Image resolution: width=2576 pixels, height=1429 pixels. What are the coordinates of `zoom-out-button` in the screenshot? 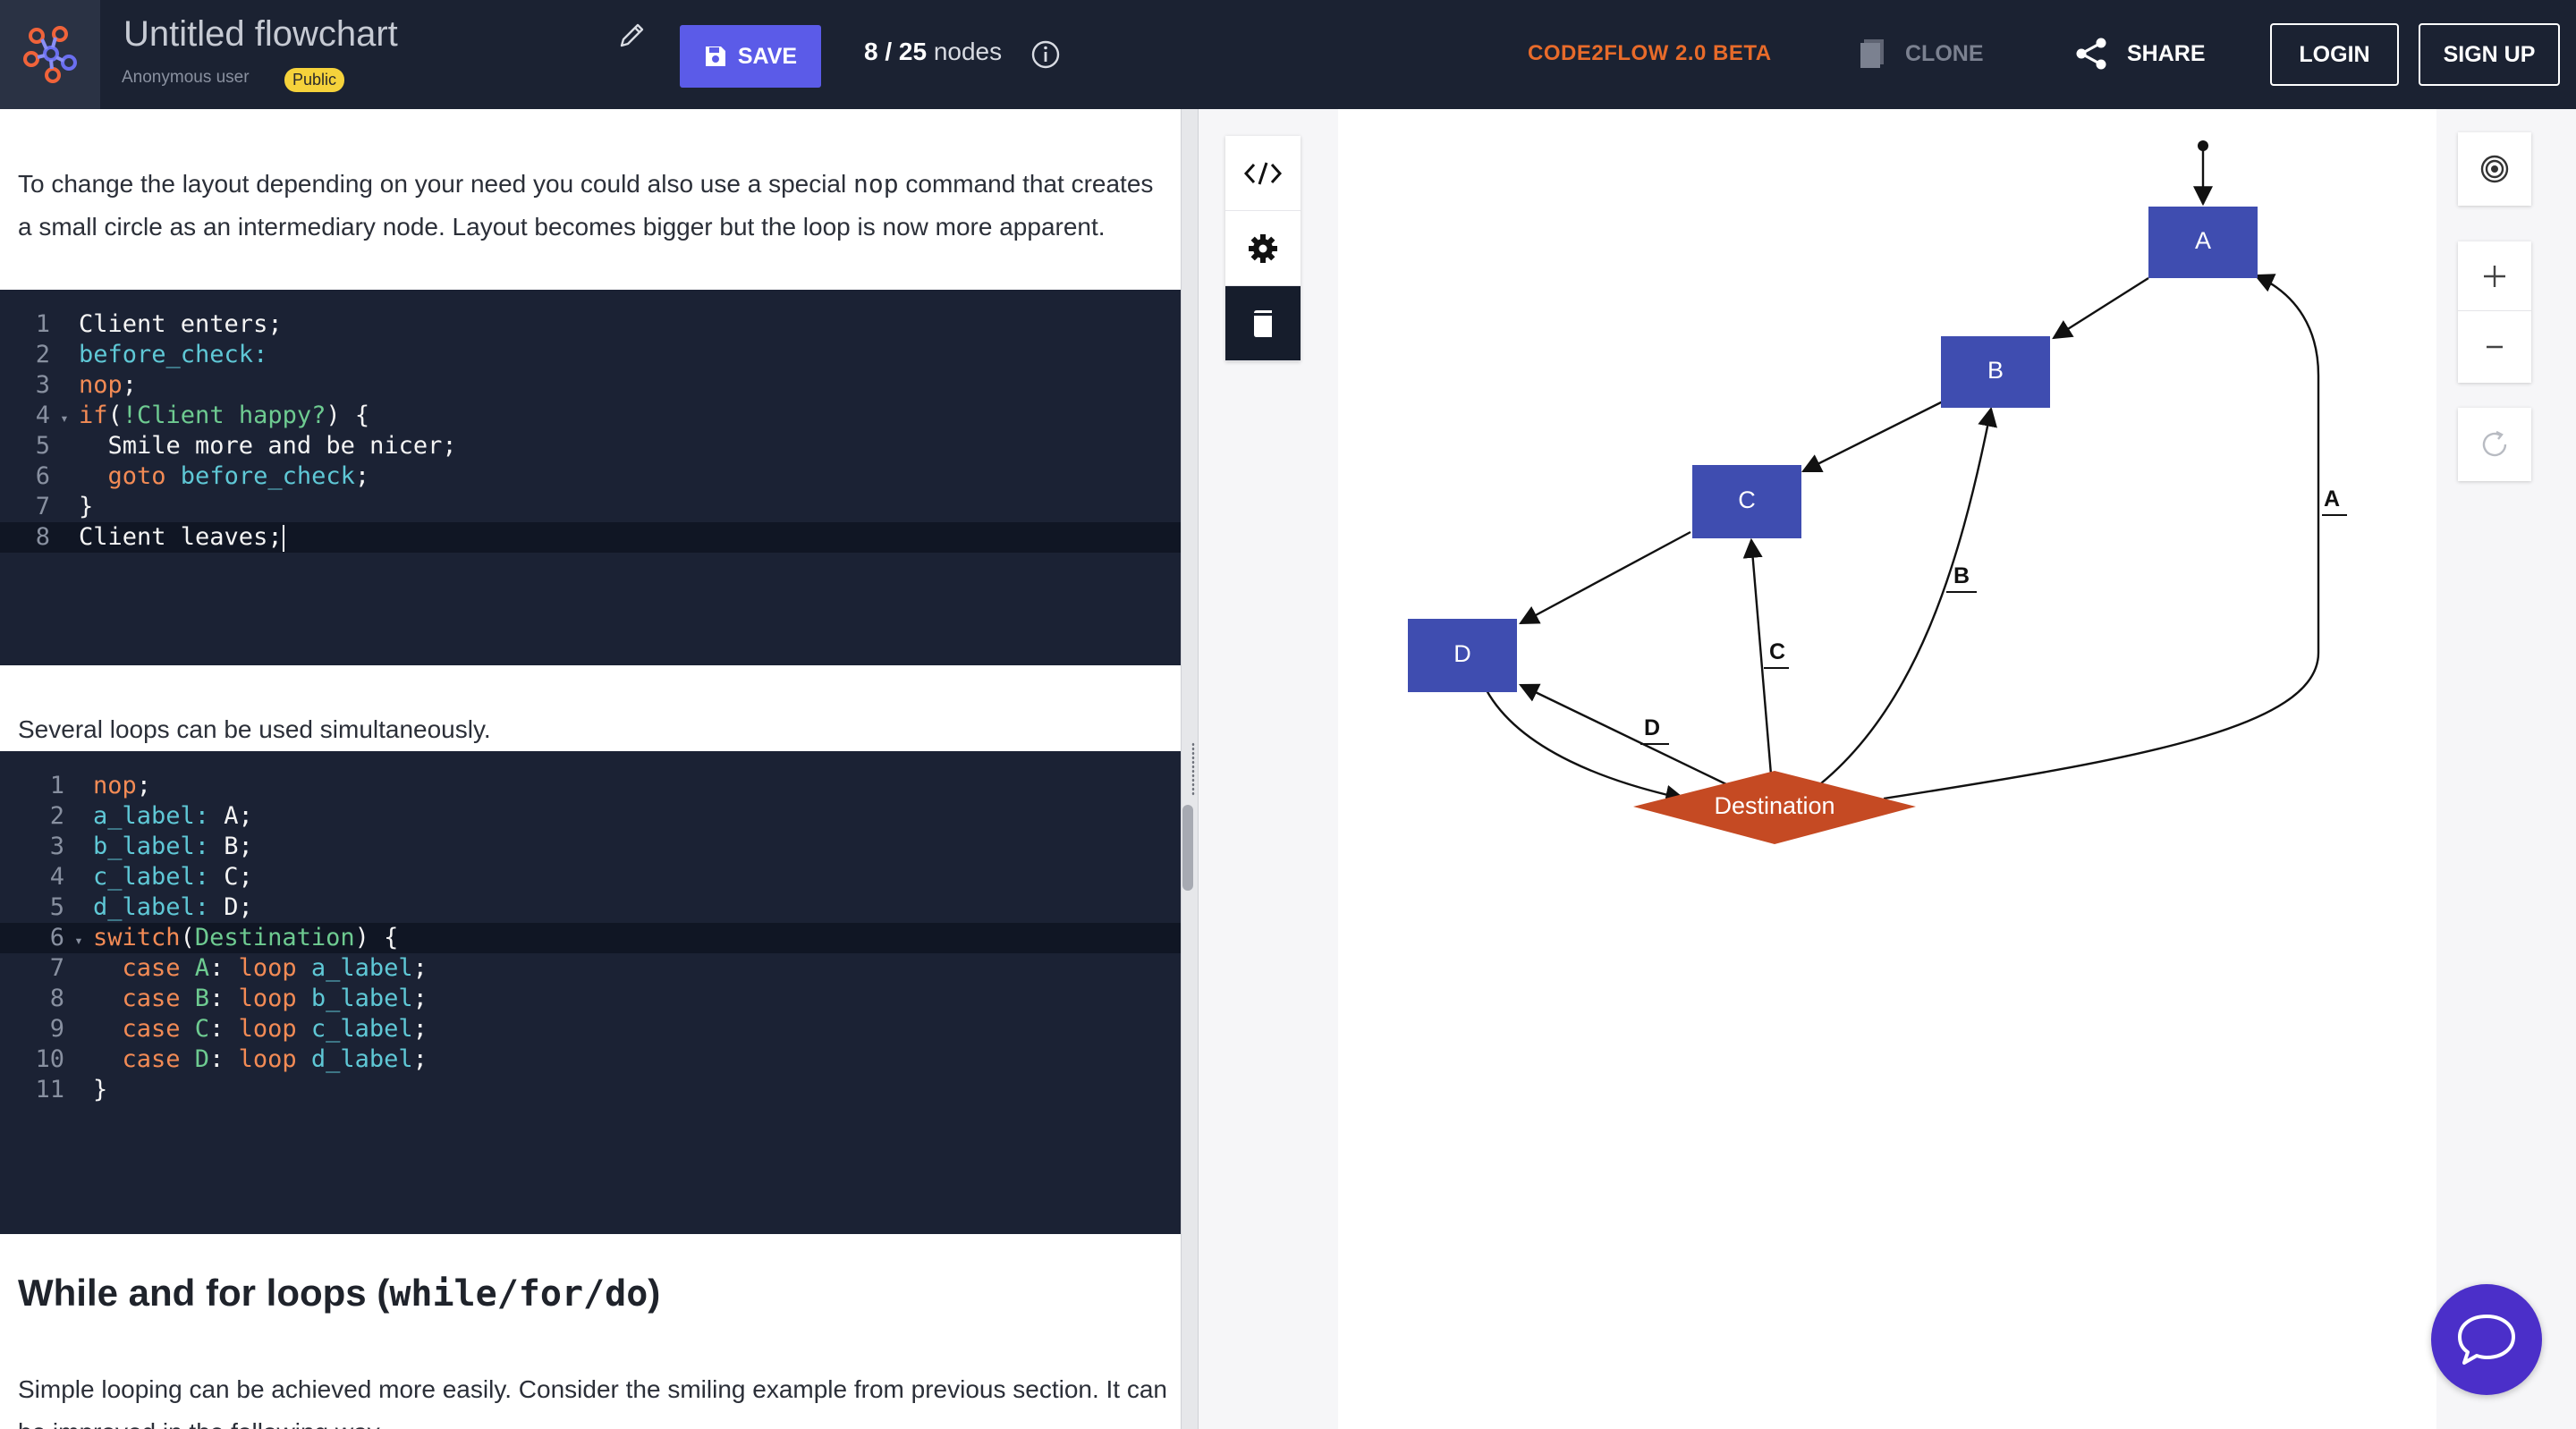 It's located at (2494, 347).